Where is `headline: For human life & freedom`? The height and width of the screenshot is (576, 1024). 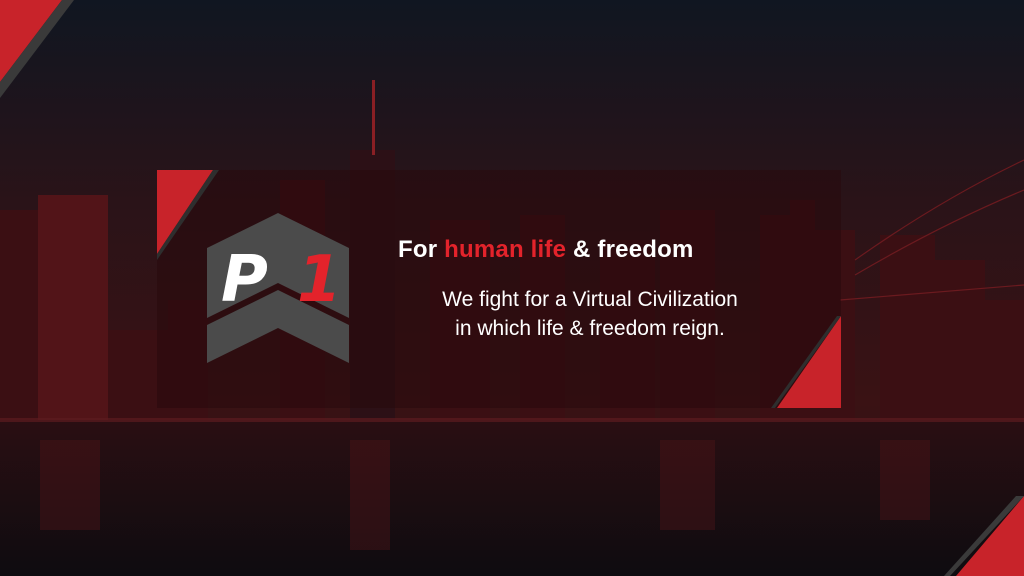
headline: For human life & freedom is located at coordinates (590, 250).